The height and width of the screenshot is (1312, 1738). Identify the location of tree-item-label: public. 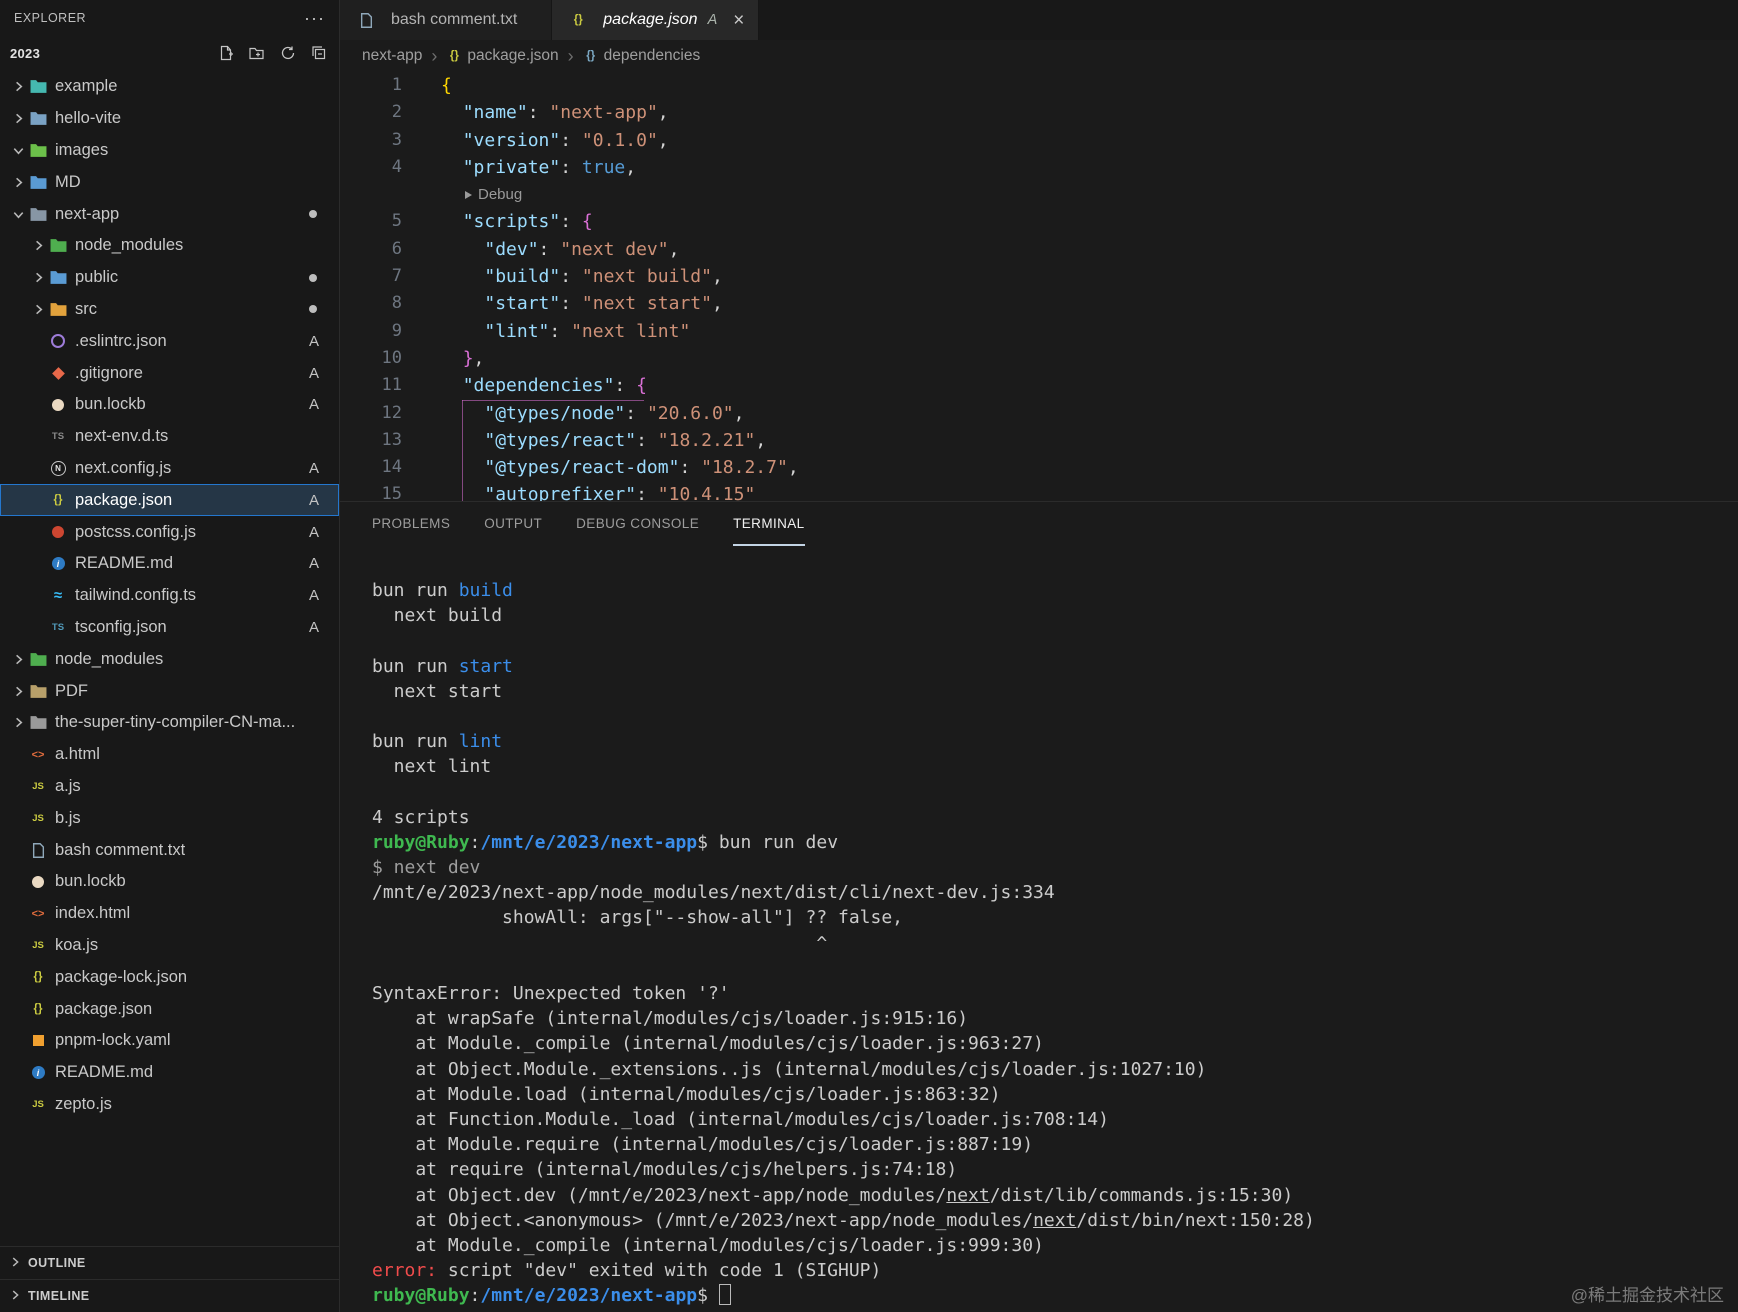
(97, 277).